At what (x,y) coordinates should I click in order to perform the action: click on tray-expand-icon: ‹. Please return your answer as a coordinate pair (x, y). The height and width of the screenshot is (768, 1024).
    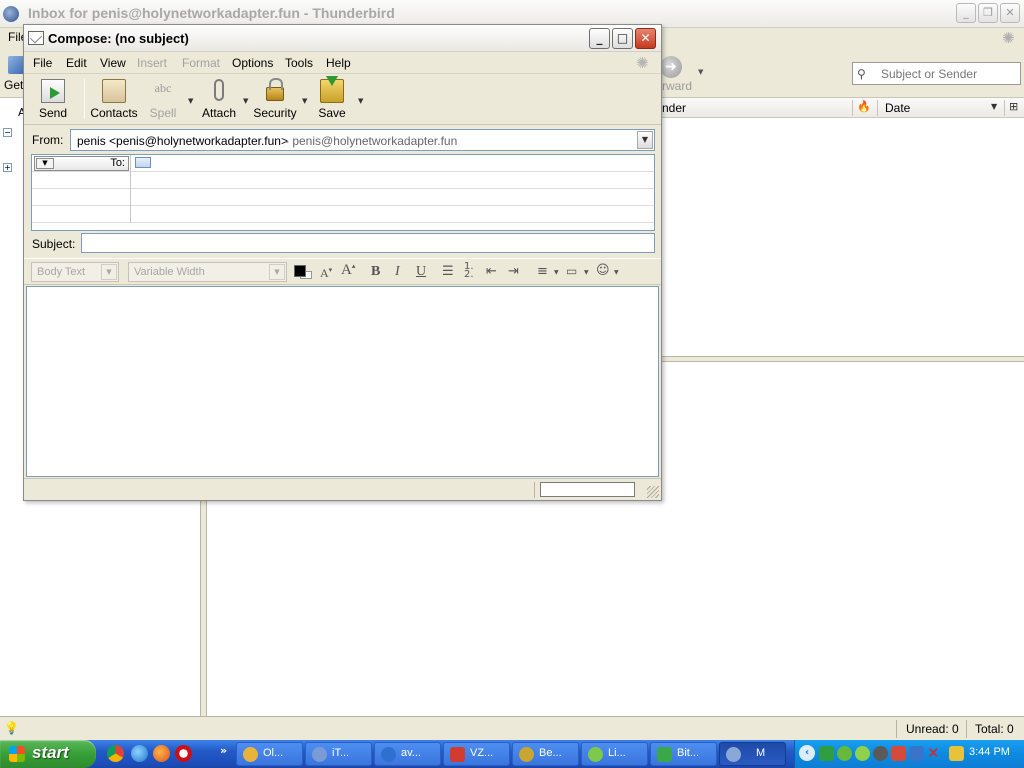
    Looking at the image, I should click on (807, 753).